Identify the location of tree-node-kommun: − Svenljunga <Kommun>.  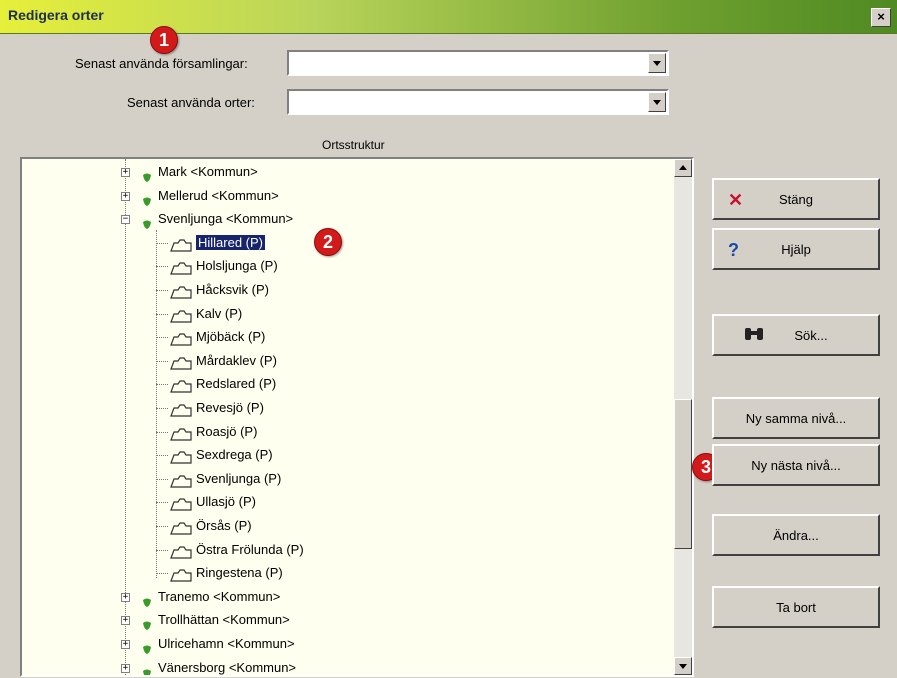
(206, 219).